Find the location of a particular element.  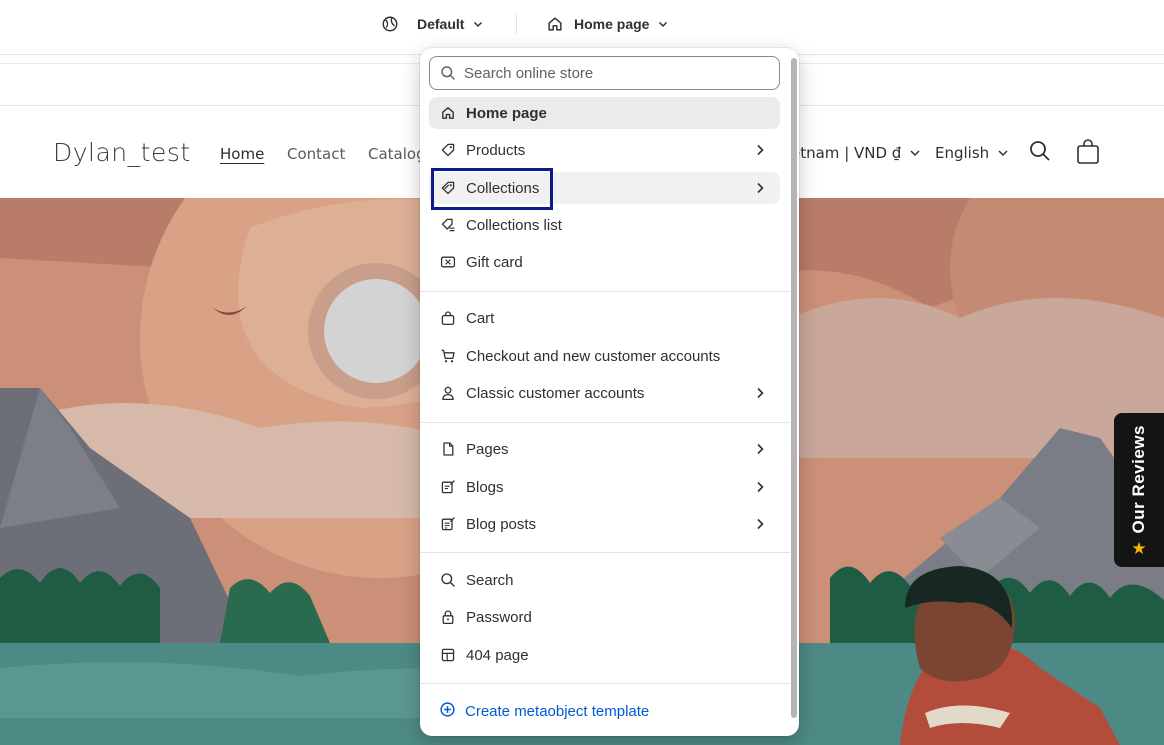

menu-item-label: 404 page is located at coordinates (497, 655).